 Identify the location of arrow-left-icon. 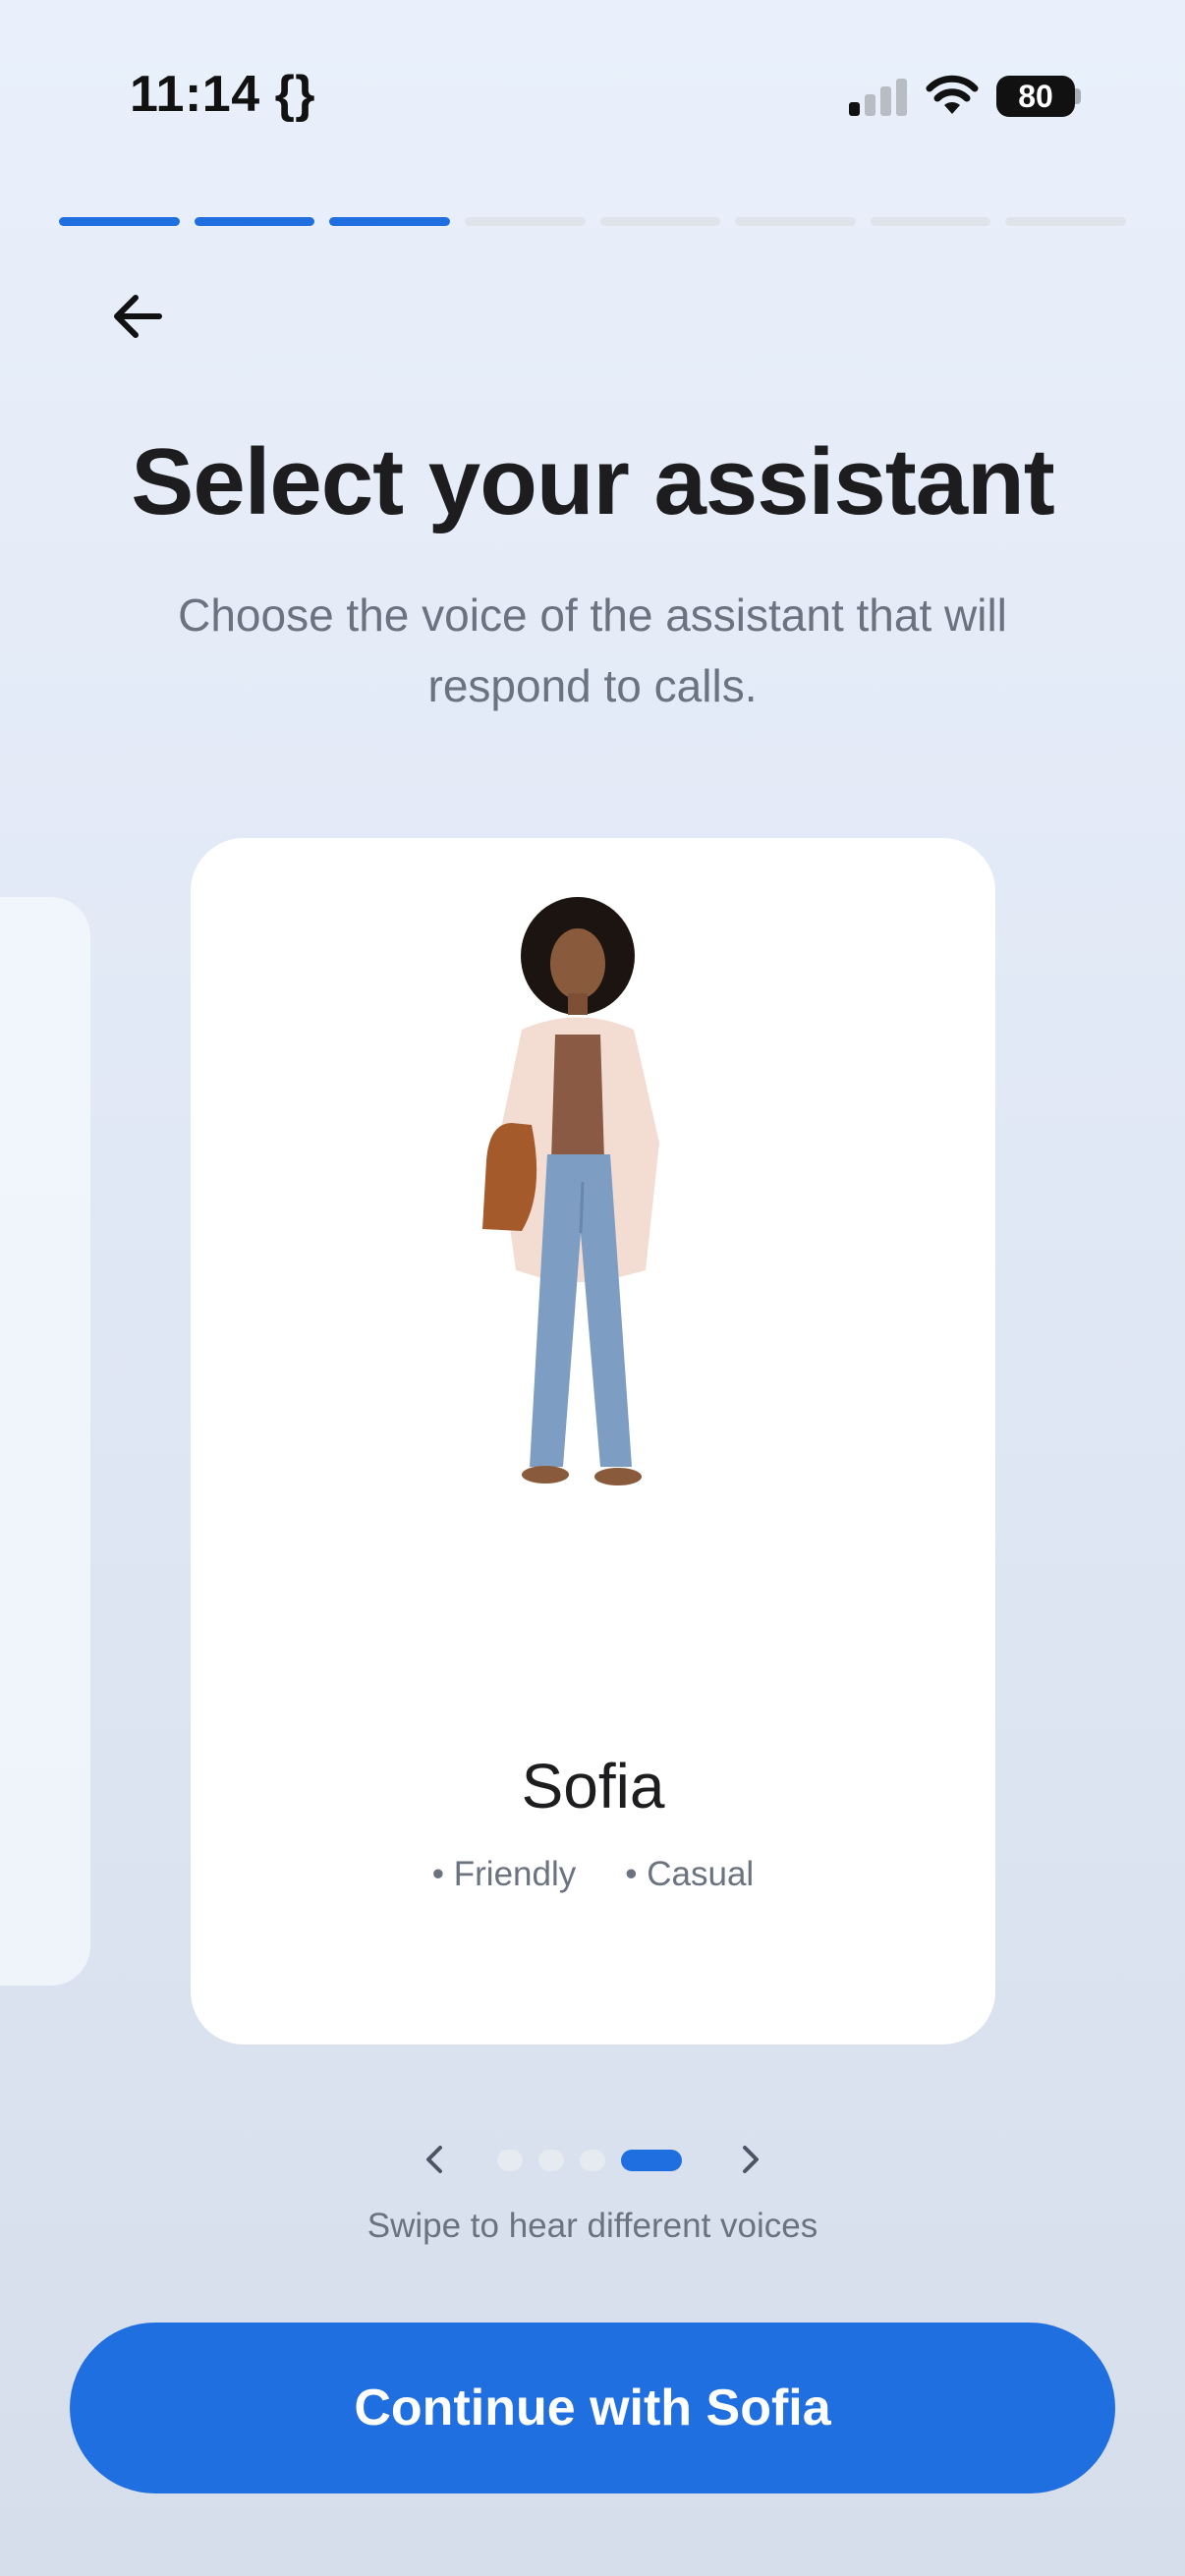
(138, 316).